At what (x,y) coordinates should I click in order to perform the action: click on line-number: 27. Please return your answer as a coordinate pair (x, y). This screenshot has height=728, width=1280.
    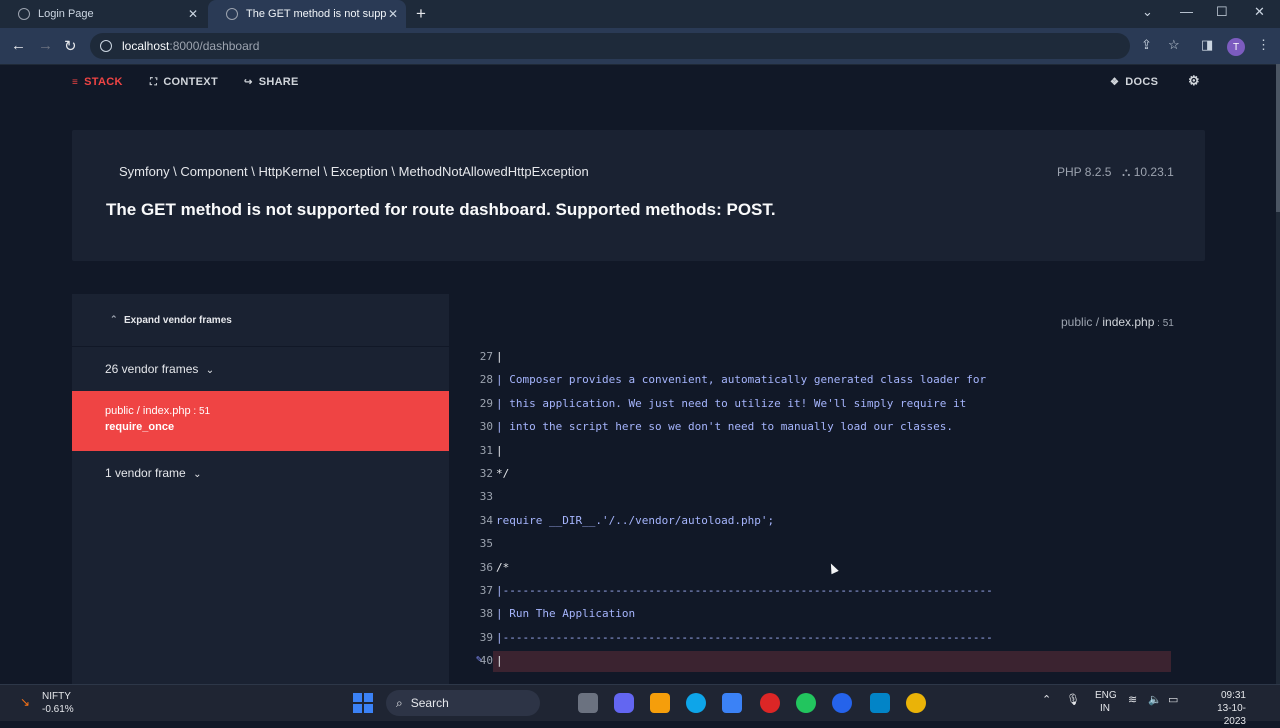
    Looking at the image, I should click on (471, 356).